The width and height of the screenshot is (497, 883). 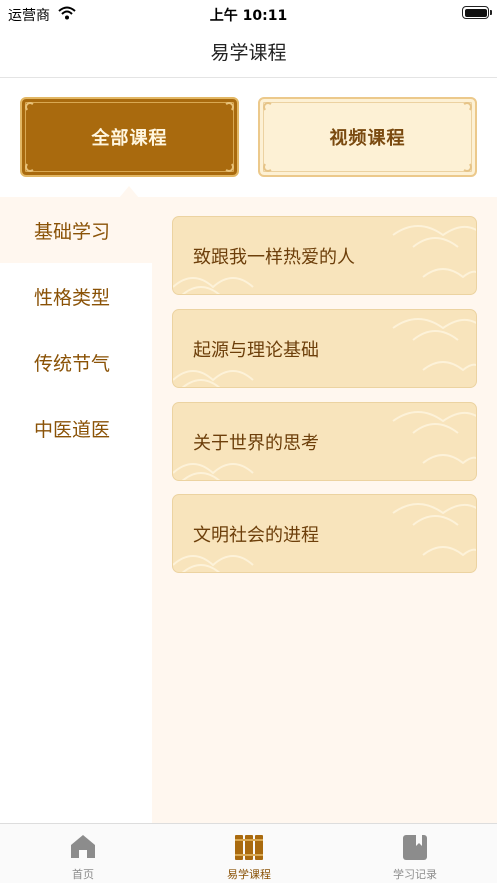 I want to click on sidebar-item-chinese-medicine: 中医道医, so click(x=76, y=428).